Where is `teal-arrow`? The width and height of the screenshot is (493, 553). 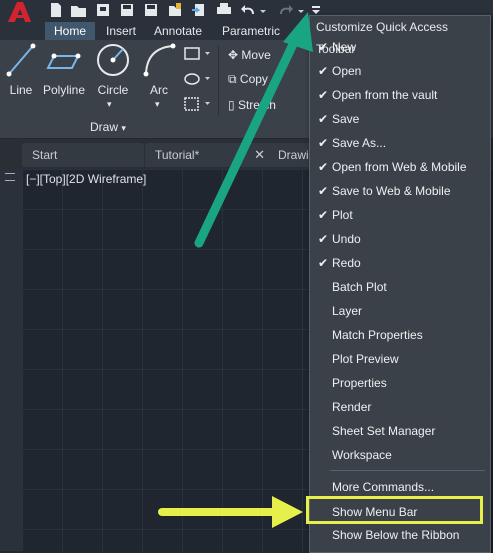
teal-arrow is located at coordinates (253, 130).